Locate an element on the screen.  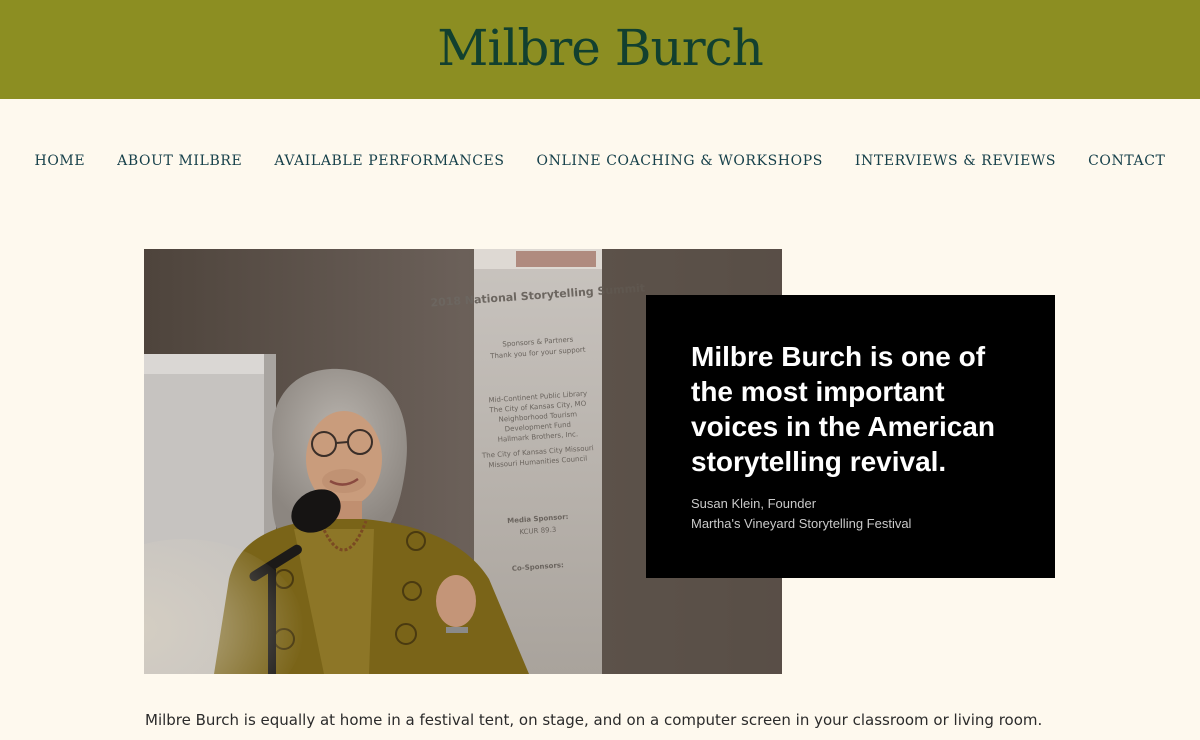
nav-item-contact: CONTACT is located at coordinates (1126, 161).